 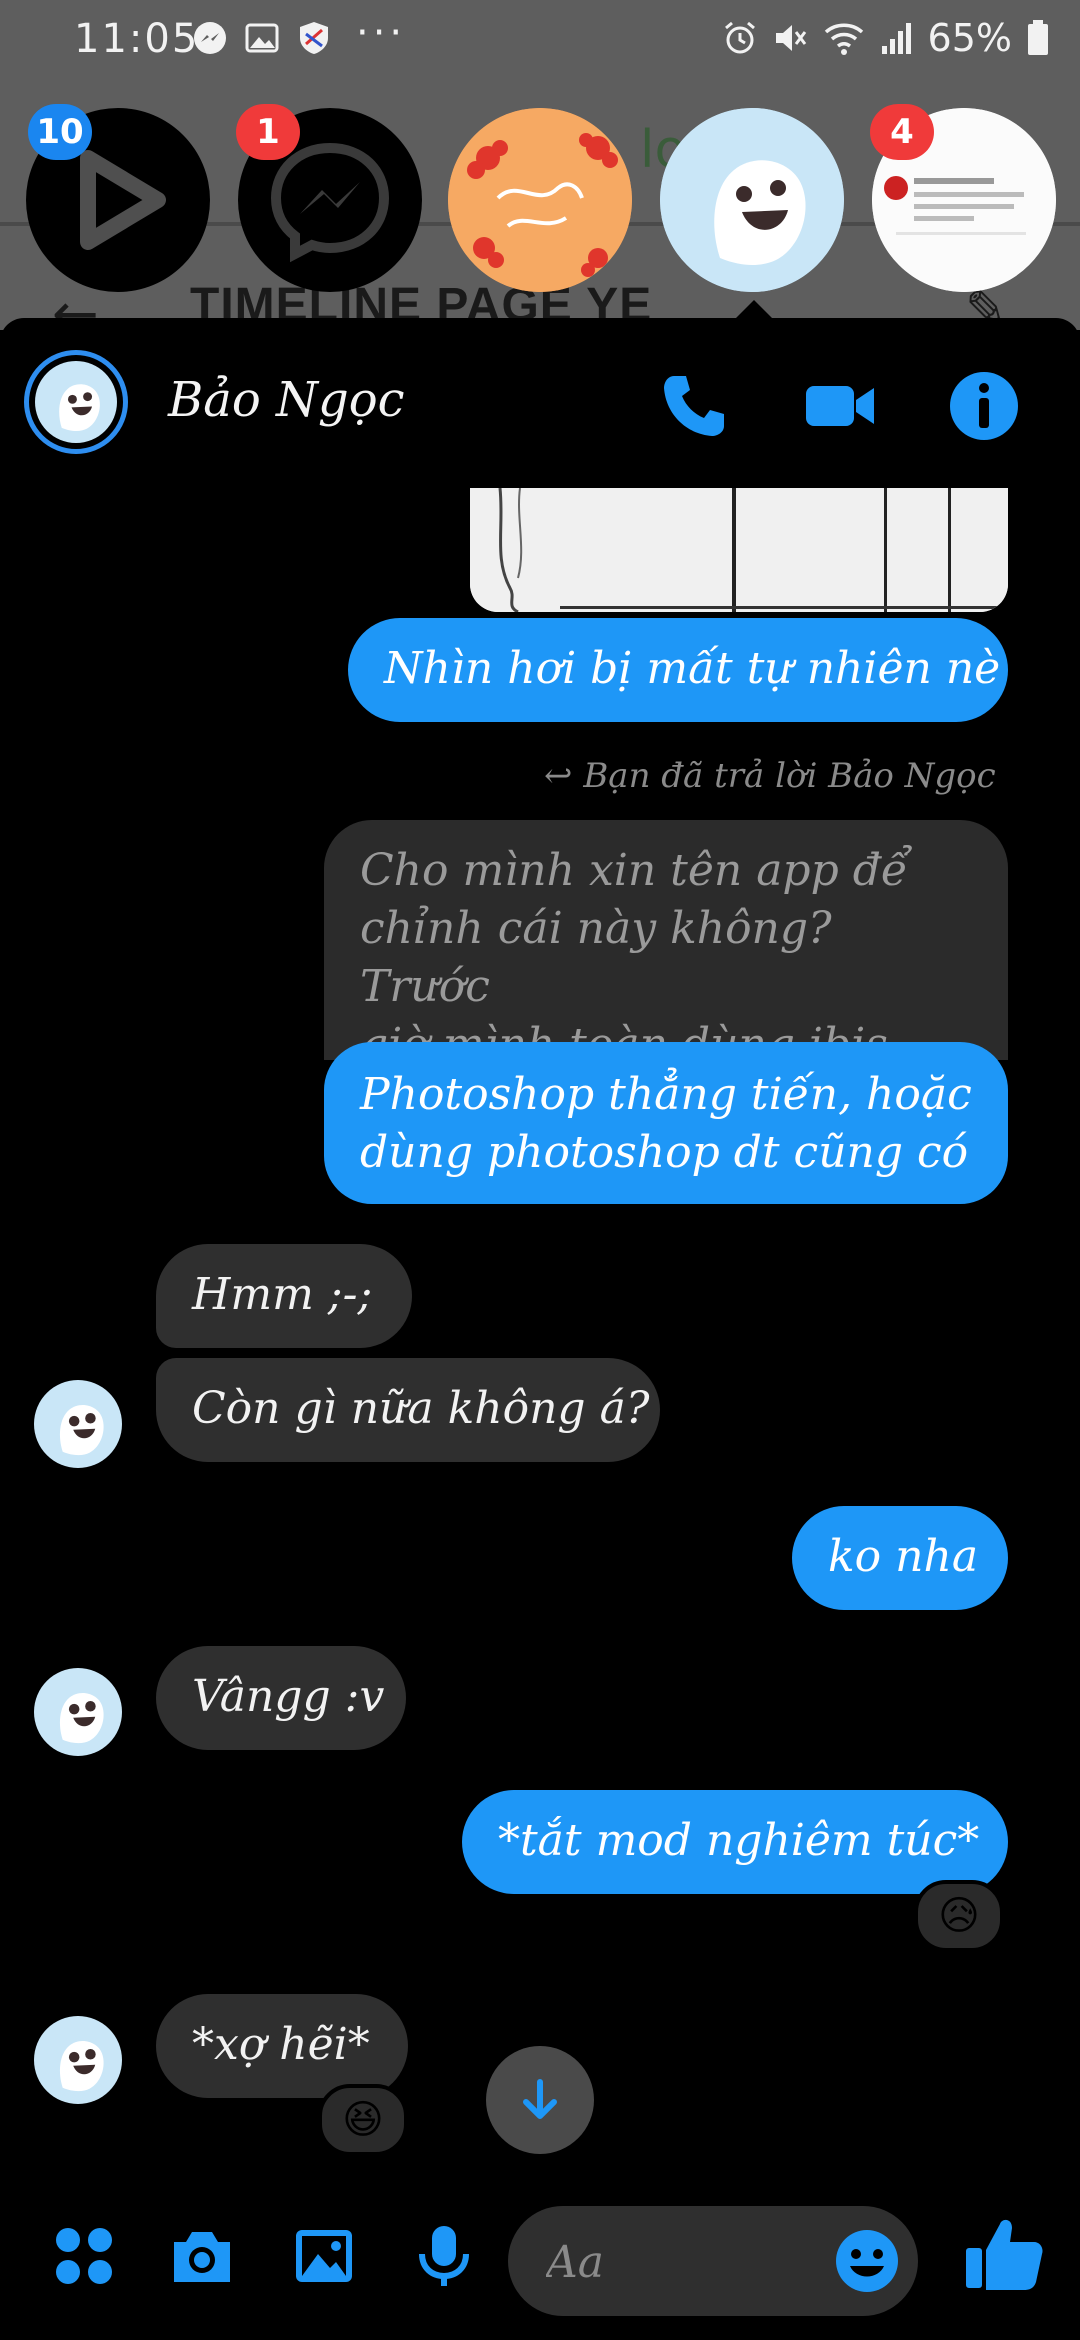 What do you see at coordinates (735, 1842) in the screenshot?
I see `outgoing-message: *tắt mod nghiêm túc*` at bounding box center [735, 1842].